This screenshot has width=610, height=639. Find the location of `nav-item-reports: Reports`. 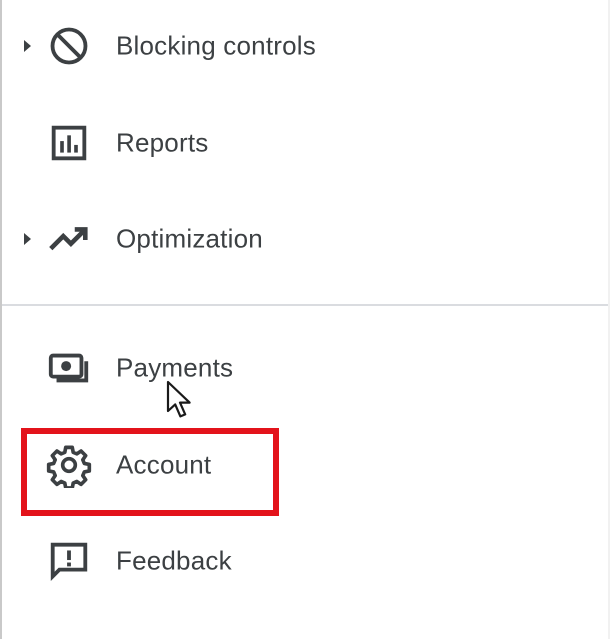

nav-item-reports: Reports is located at coordinates (302, 143).